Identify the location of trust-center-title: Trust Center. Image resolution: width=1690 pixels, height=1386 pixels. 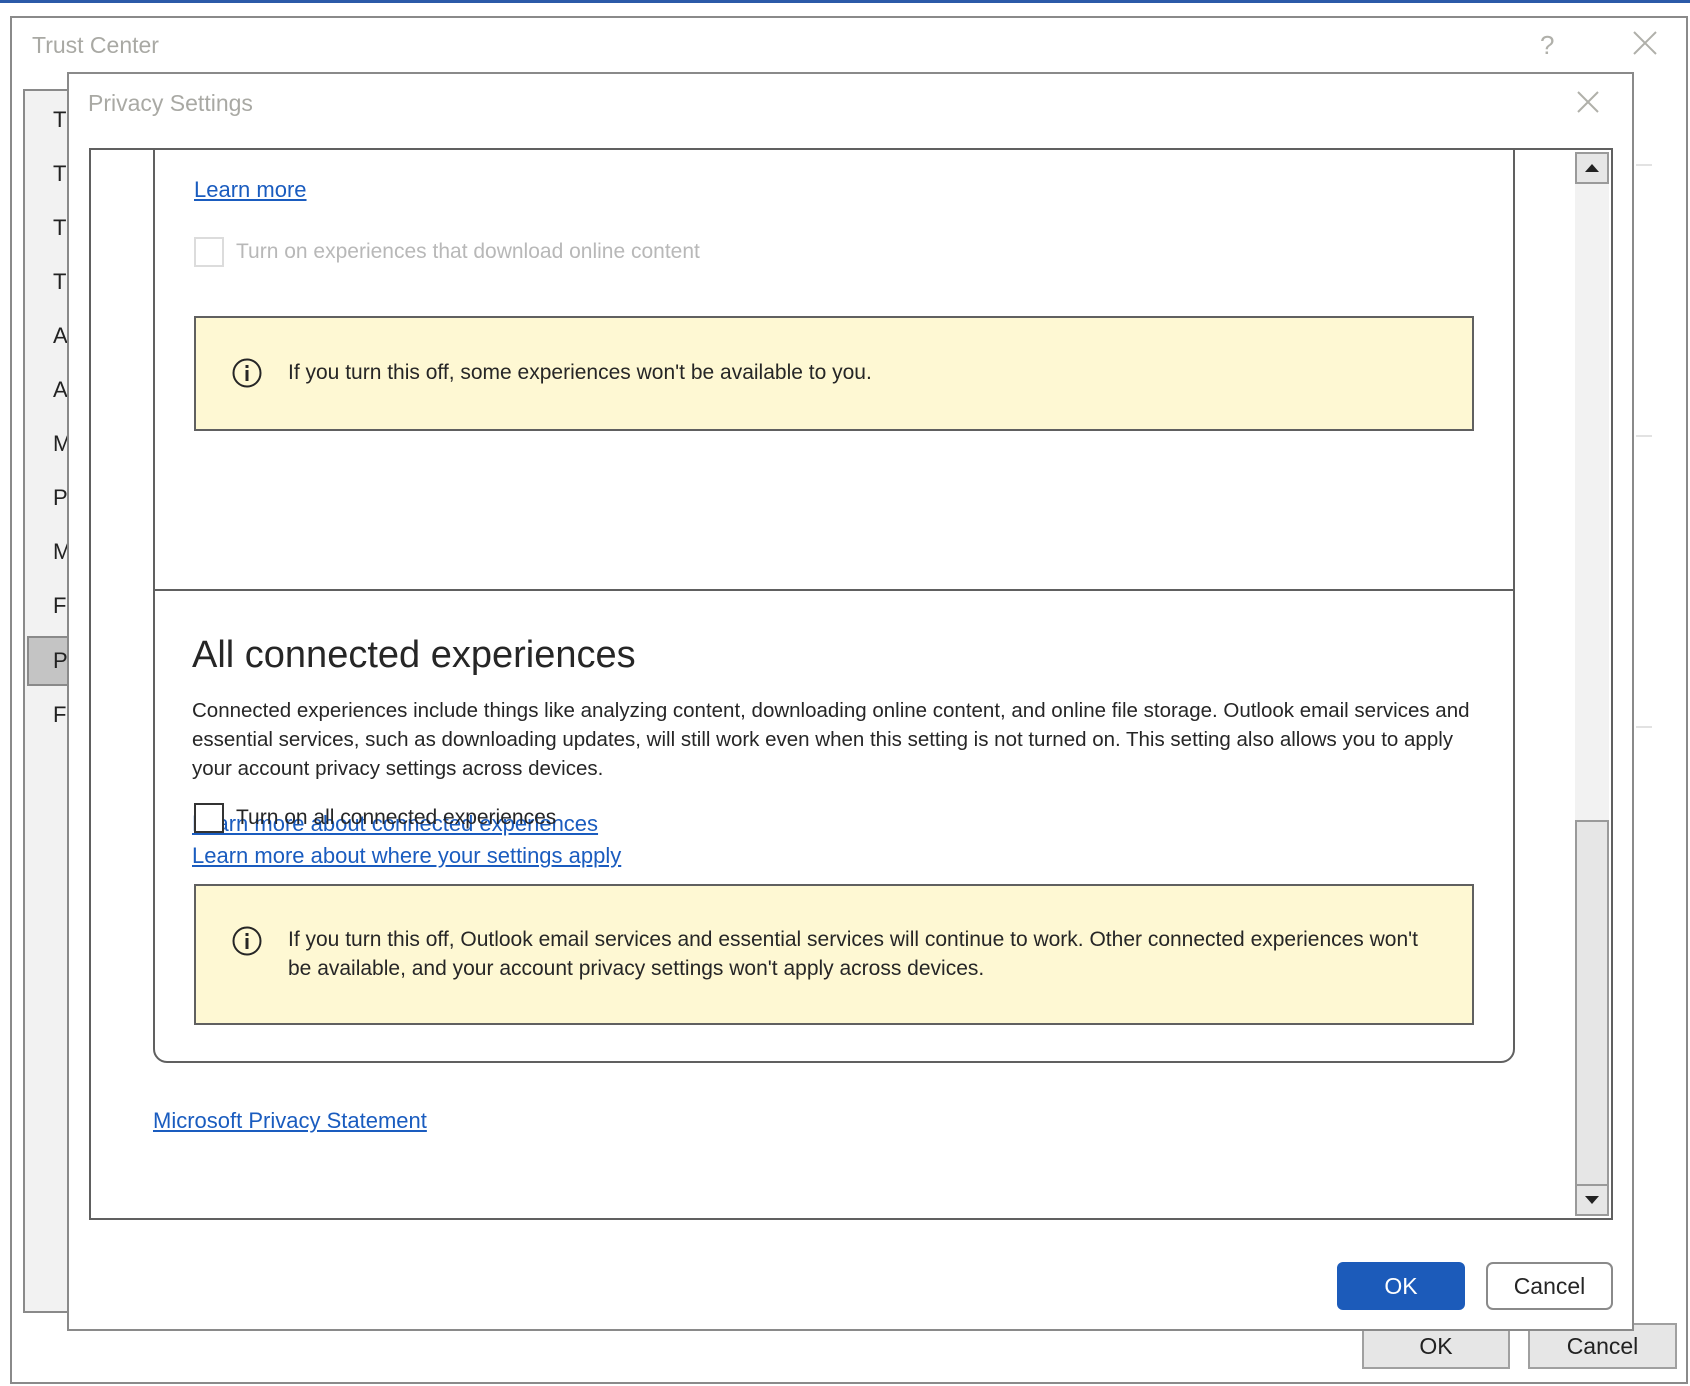
(95, 45).